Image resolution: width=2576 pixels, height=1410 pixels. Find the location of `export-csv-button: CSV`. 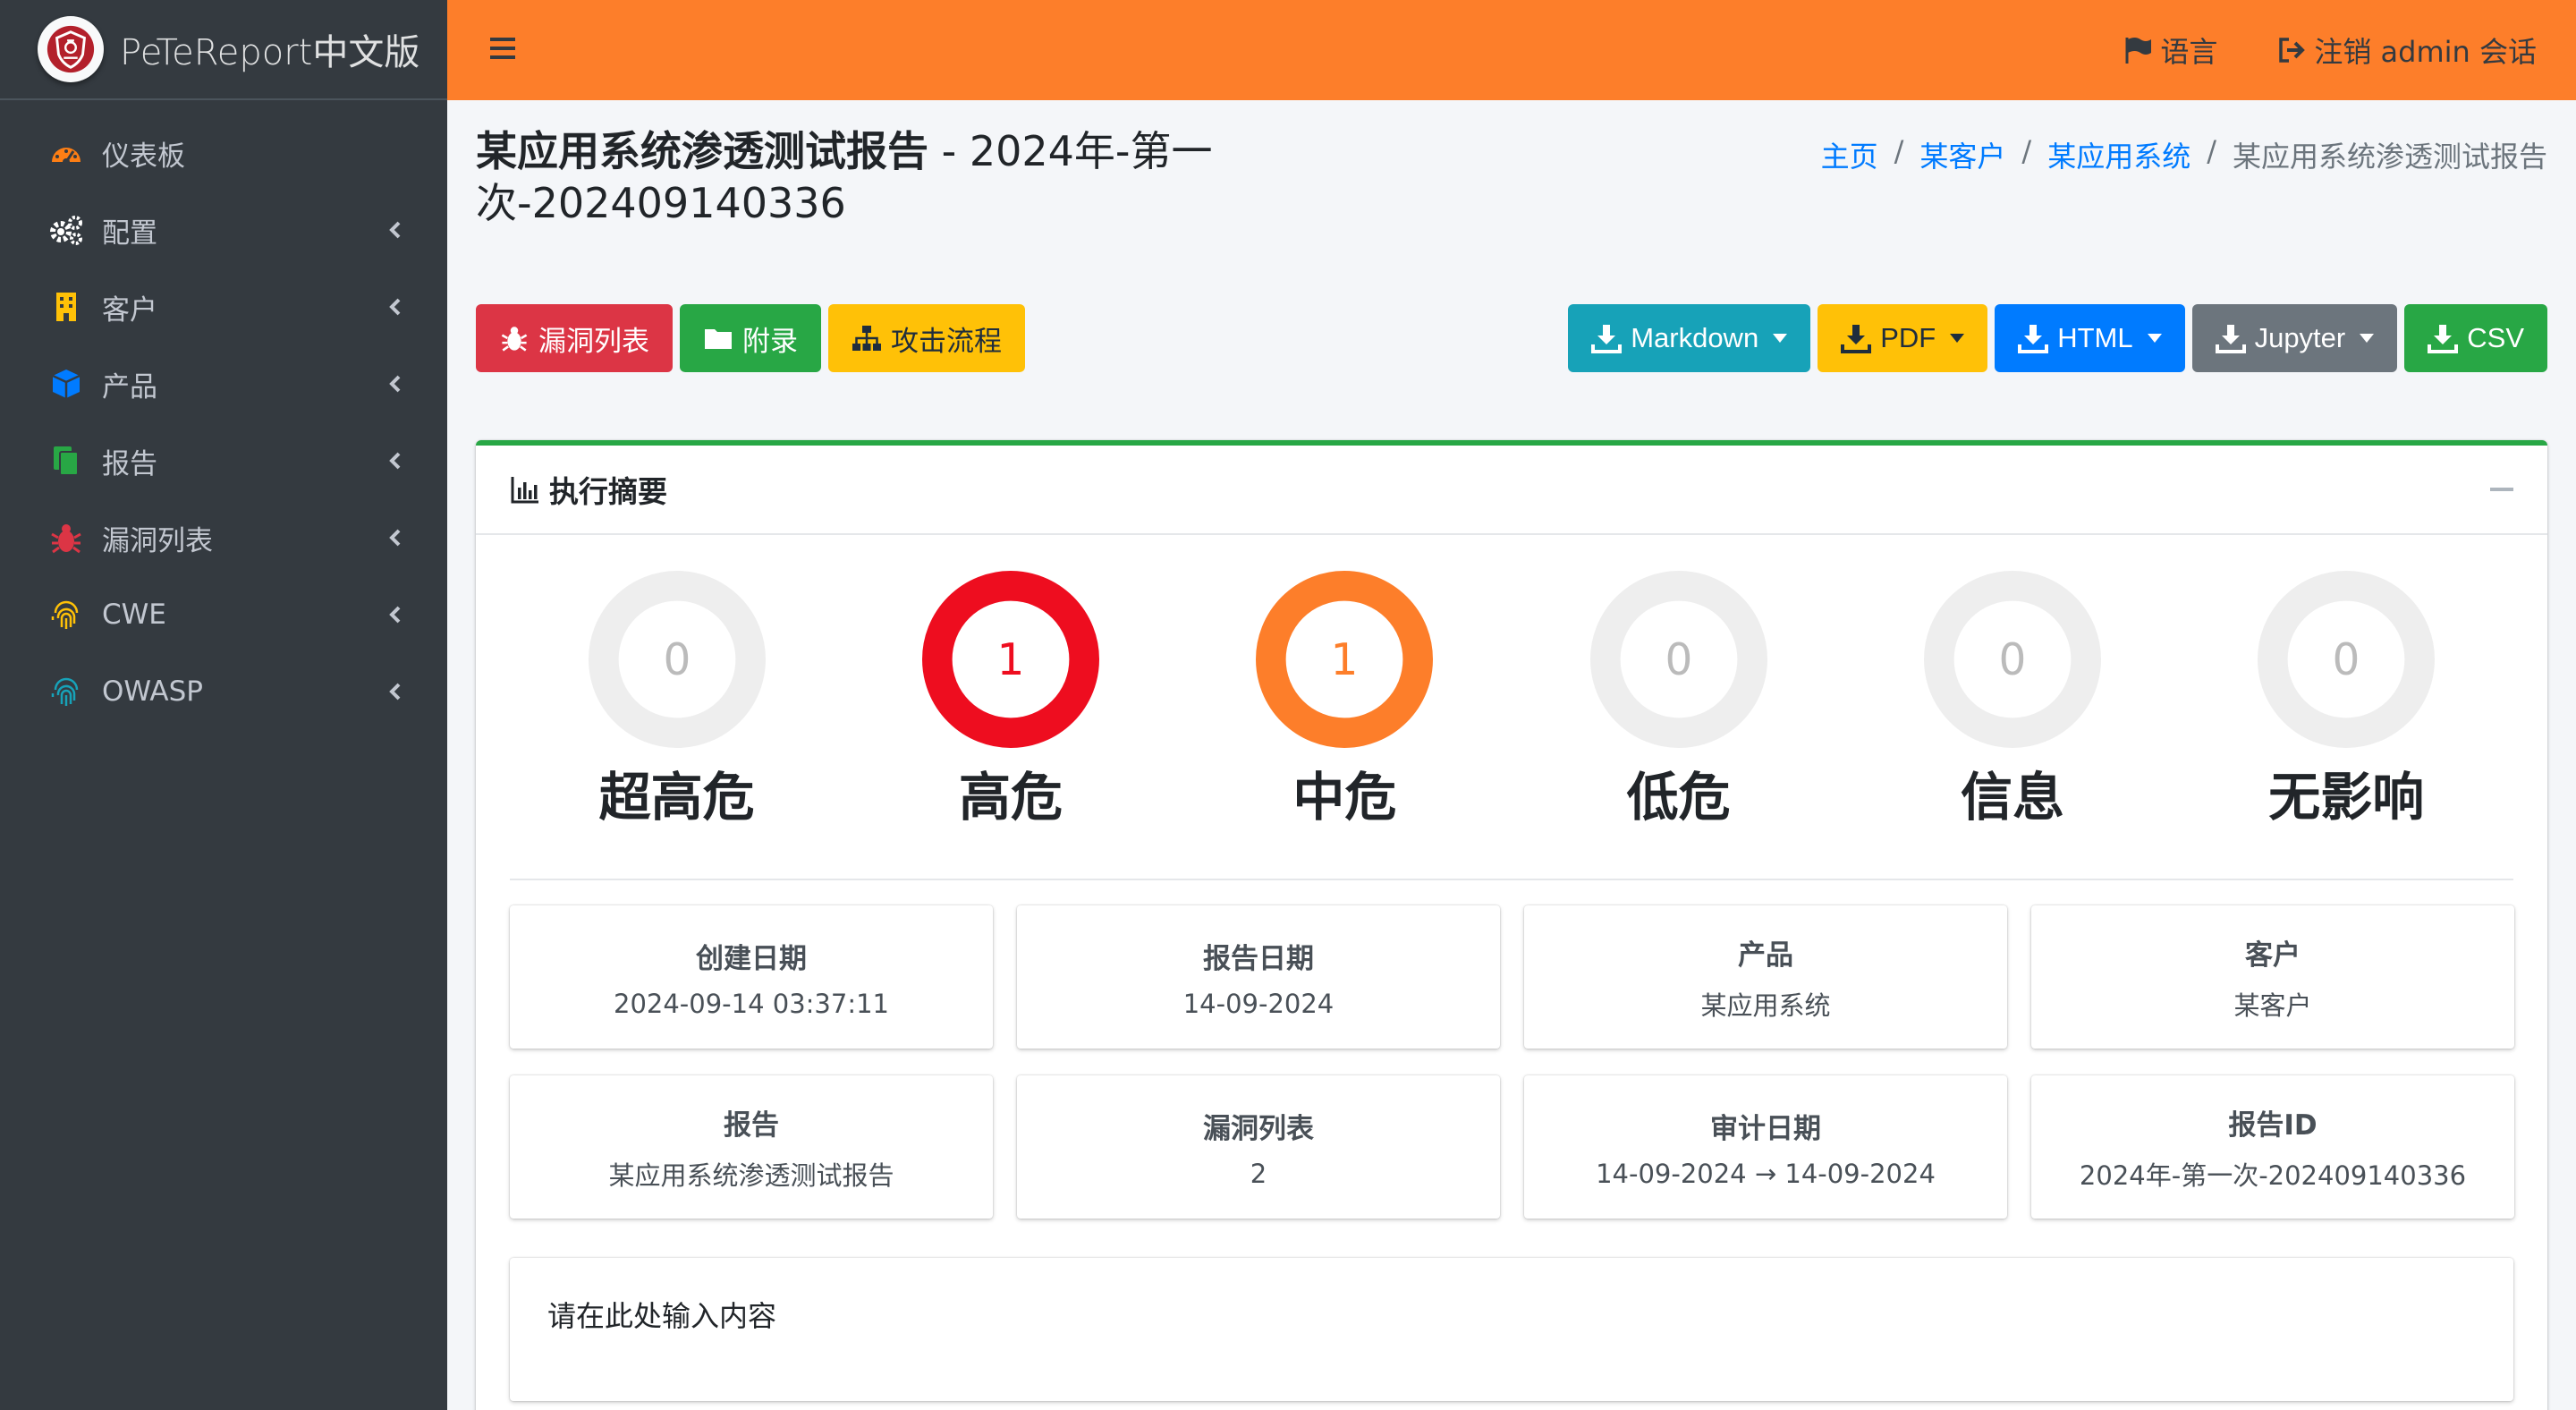

export-csv-button: CSV is located at coordinates (2475, 338).